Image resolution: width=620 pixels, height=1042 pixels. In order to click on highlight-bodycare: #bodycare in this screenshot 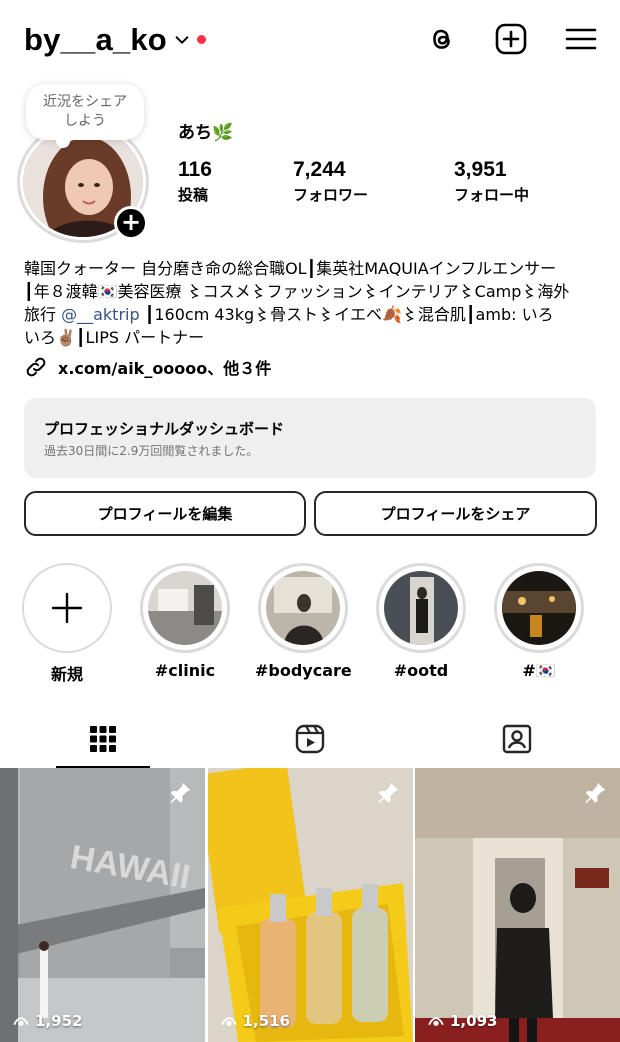, I will do `click(303, 621)`.